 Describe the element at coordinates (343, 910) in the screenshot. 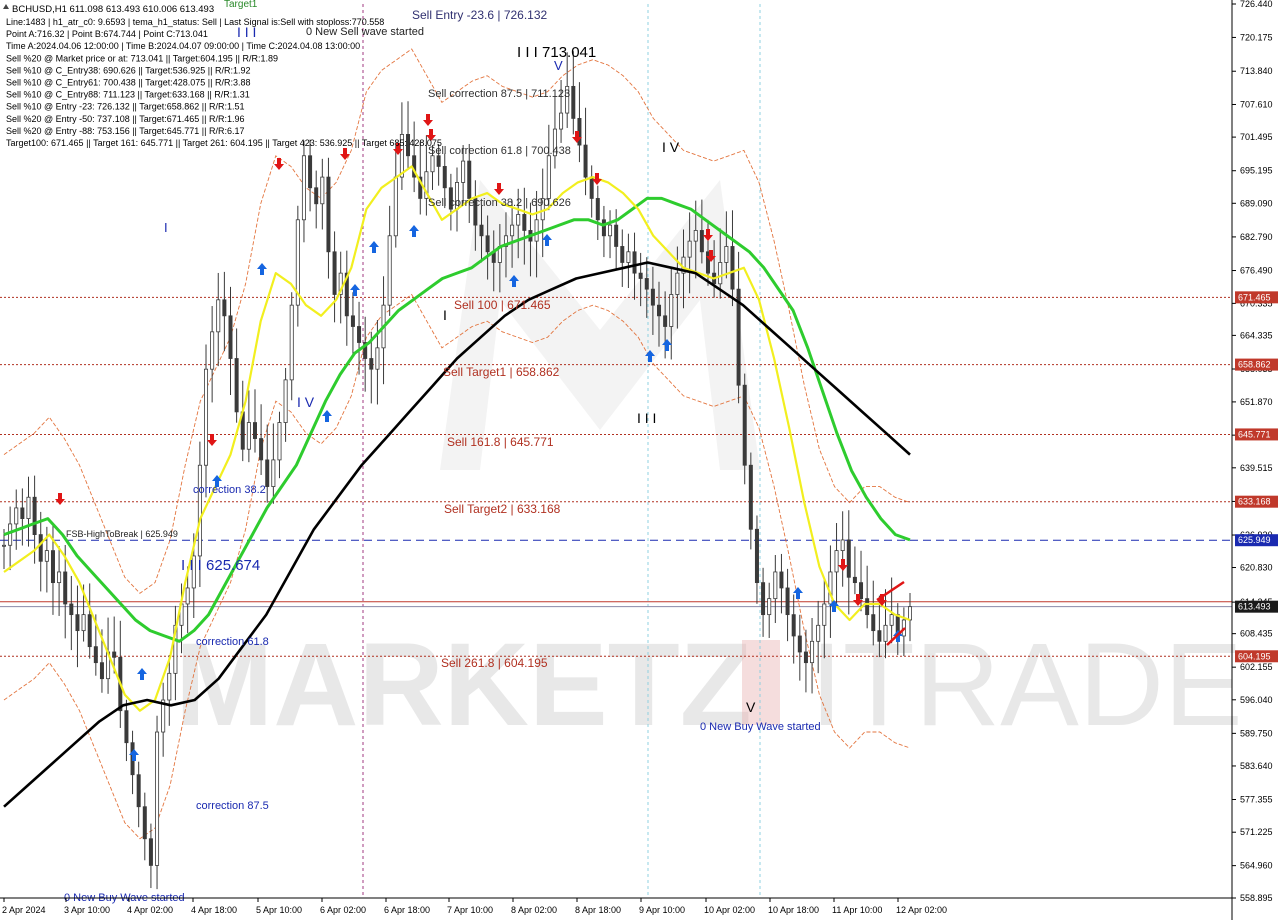

I see `x-tick-label-5: 6 Apr 02:00` at that location.